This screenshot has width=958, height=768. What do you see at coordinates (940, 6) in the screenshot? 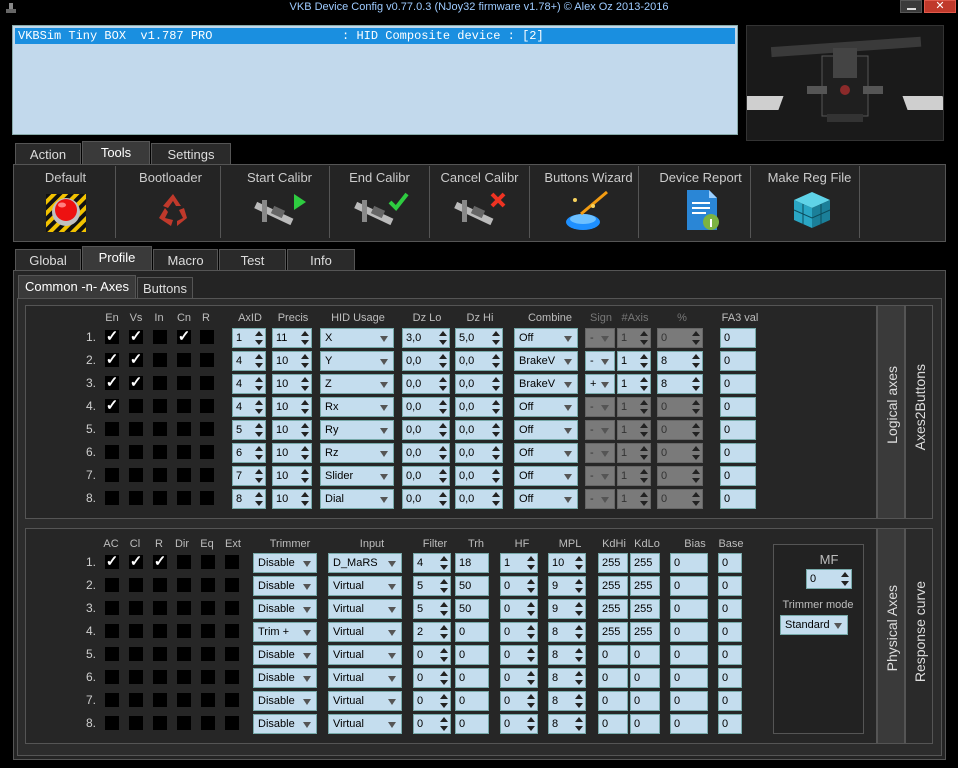
I see `close-button: ✕` at bounding box center [940, 6].